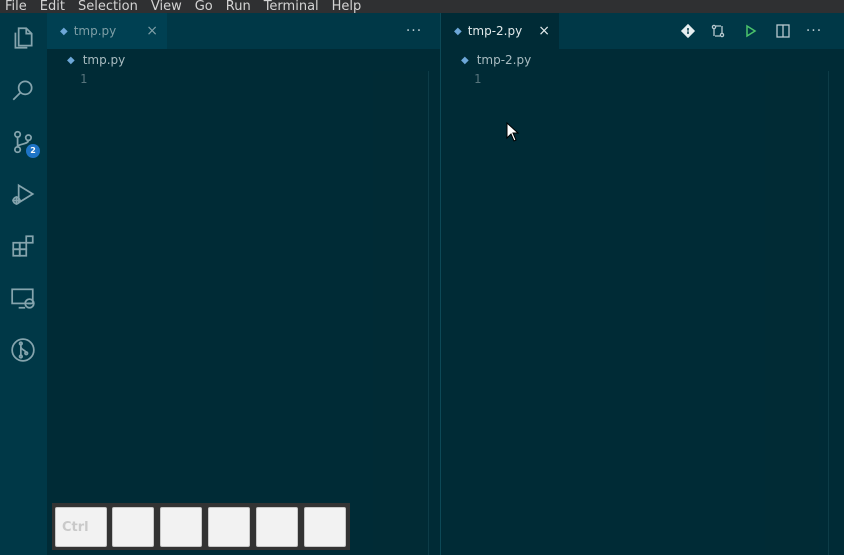 The height and width of the screenshot is (555, 844). I want to click on tab-bar-right: ◆ tmp-2.py × ···, so click(642, 31).